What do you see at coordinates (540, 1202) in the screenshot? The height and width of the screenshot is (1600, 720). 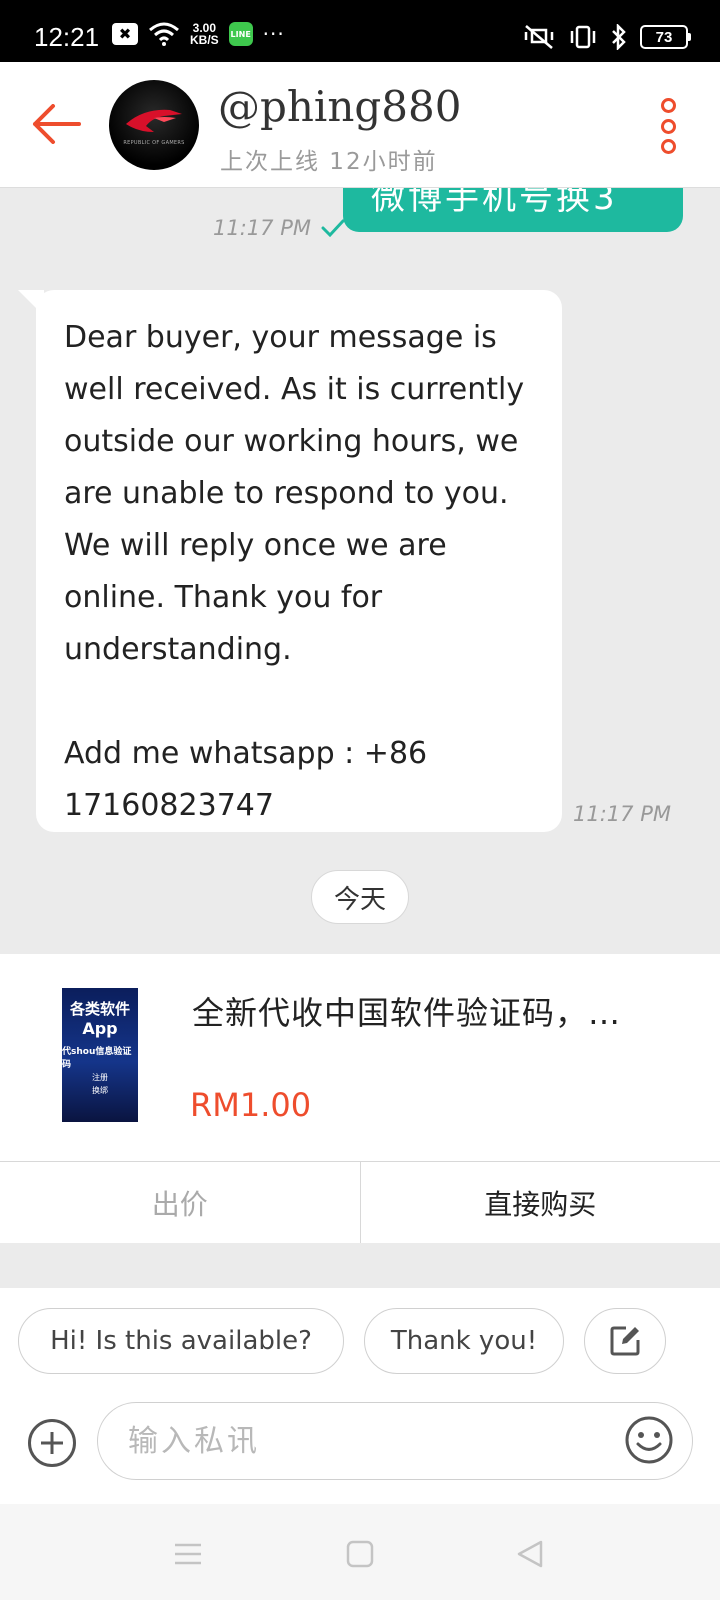 I see `buy-now-button: 直接购买` at bounding box center [540, 1202].